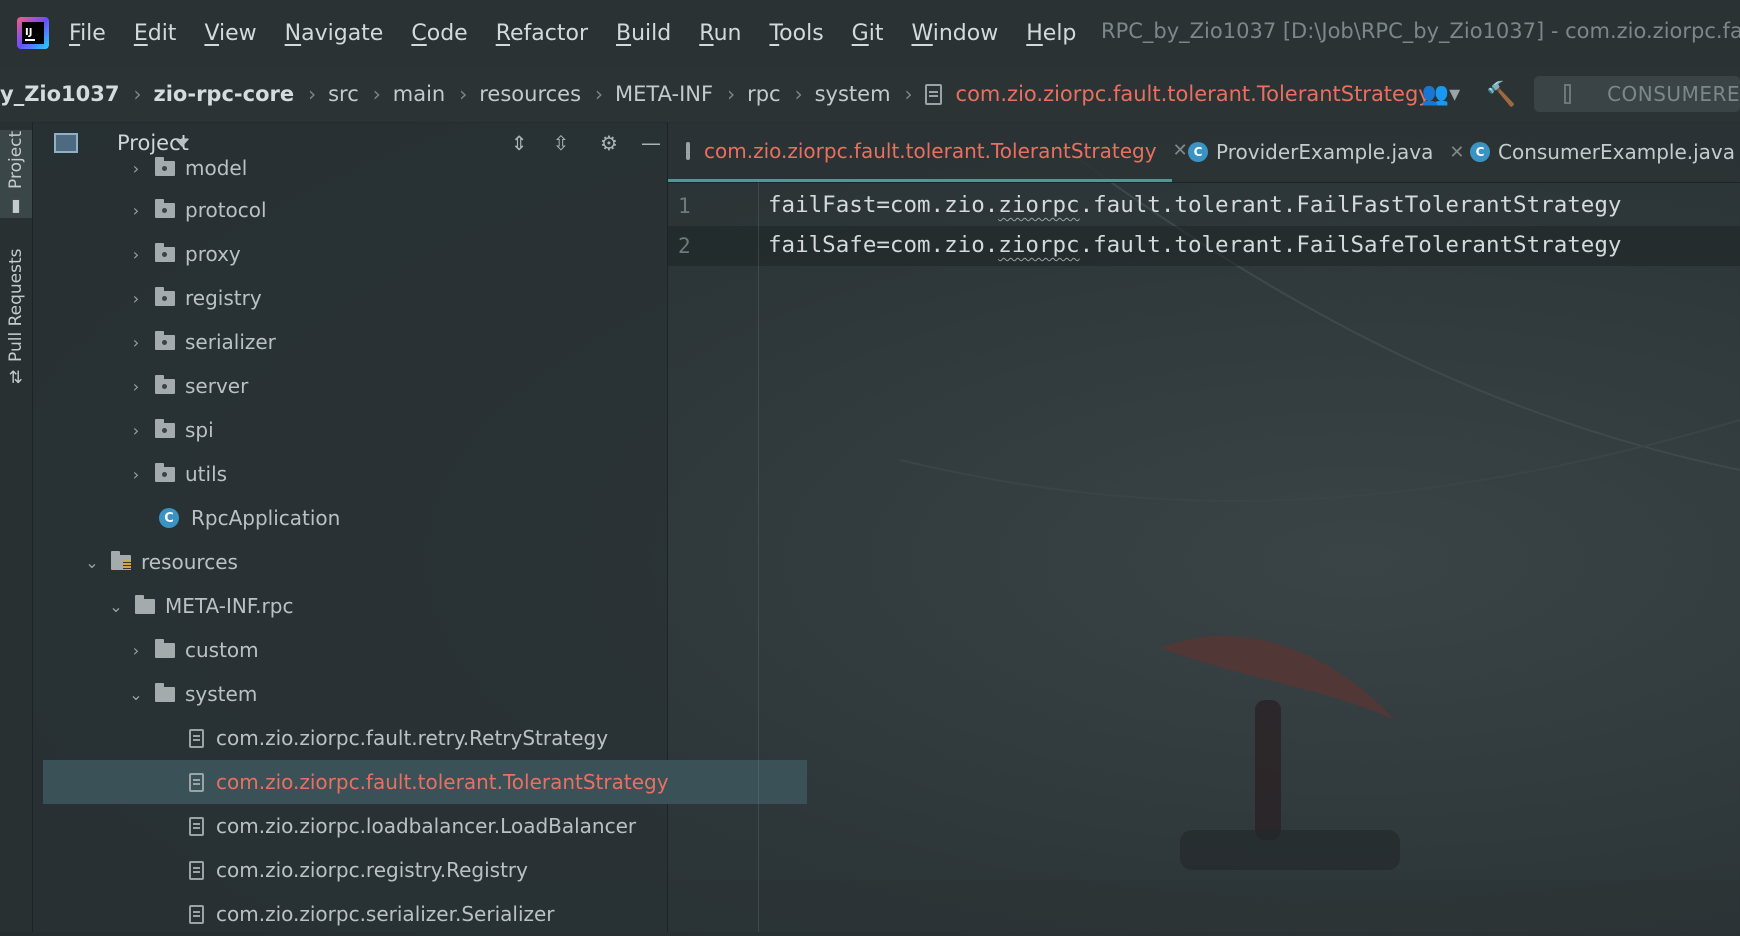  I want to click on tree-item-label: system, so click(221, 694).